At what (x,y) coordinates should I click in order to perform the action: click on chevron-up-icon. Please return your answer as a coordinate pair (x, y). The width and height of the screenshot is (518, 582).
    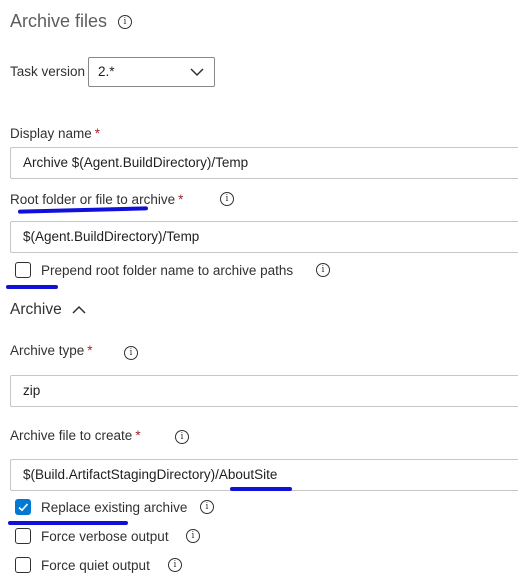
    Looking at the image, I should click on (79, 309).